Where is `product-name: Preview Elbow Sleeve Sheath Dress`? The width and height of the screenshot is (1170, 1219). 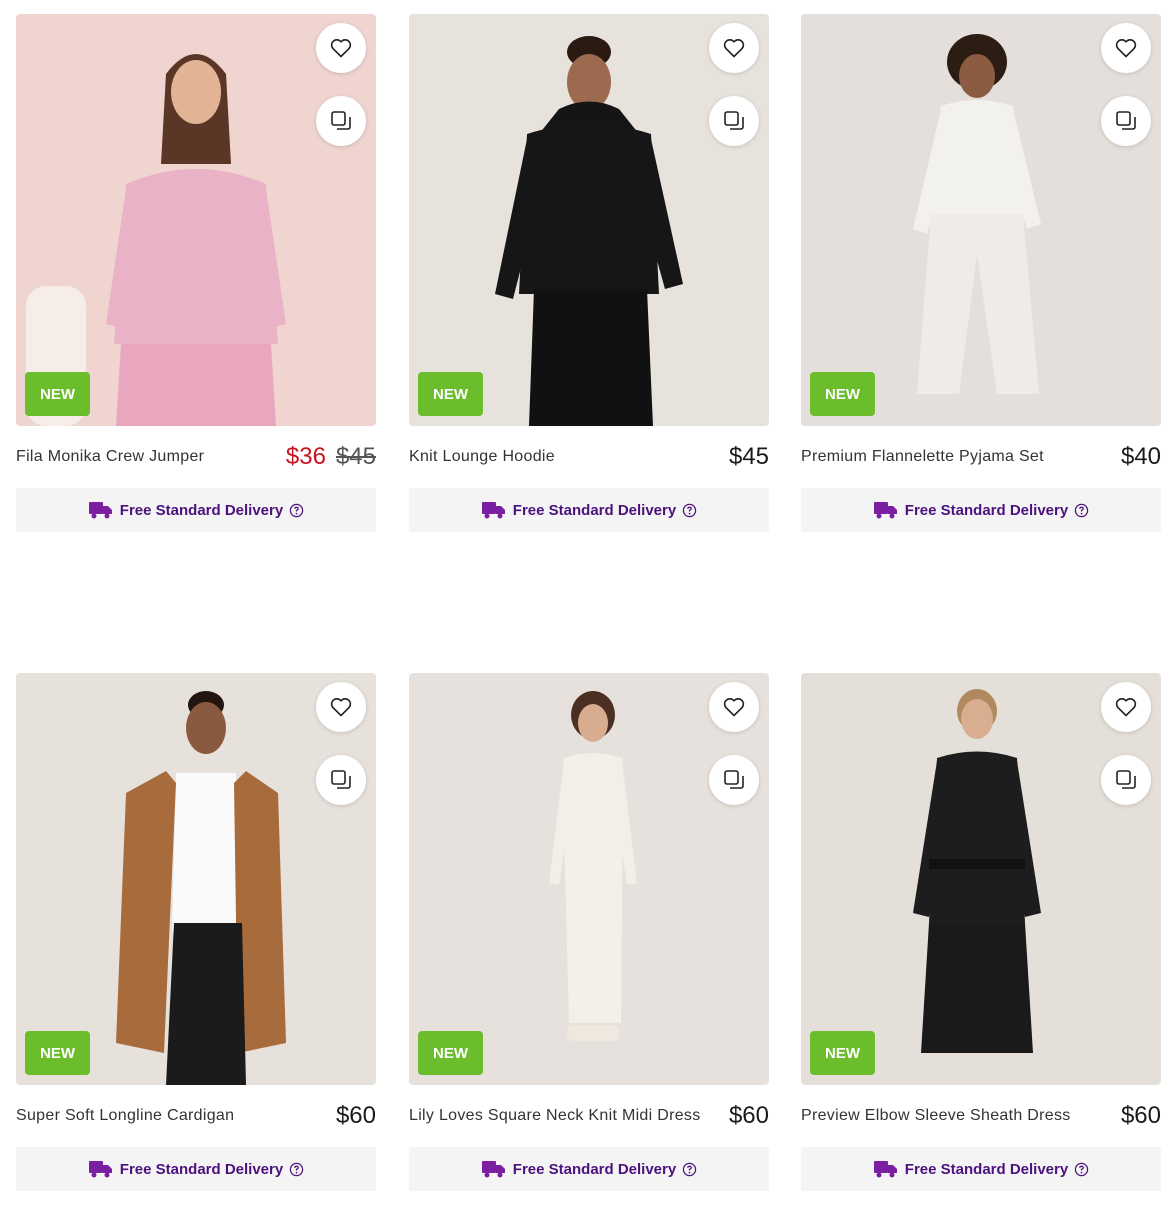 product-name: Preview Elbow Sleeve Sheath Dress is located at coordinates (936, 1116).